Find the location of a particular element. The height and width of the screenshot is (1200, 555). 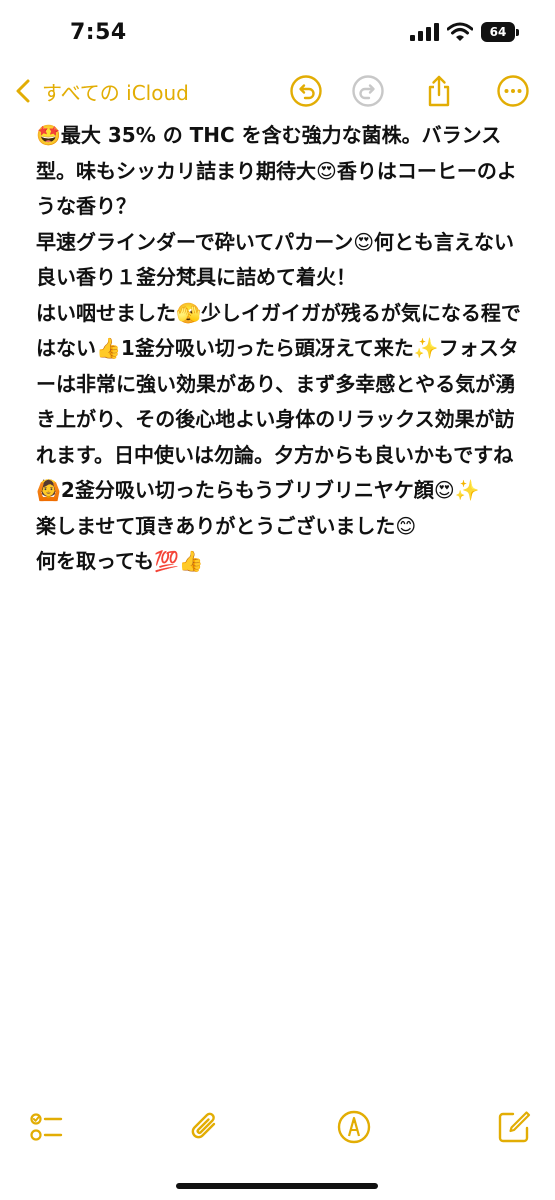

compose-icon is located at coordinates (514, 1127).